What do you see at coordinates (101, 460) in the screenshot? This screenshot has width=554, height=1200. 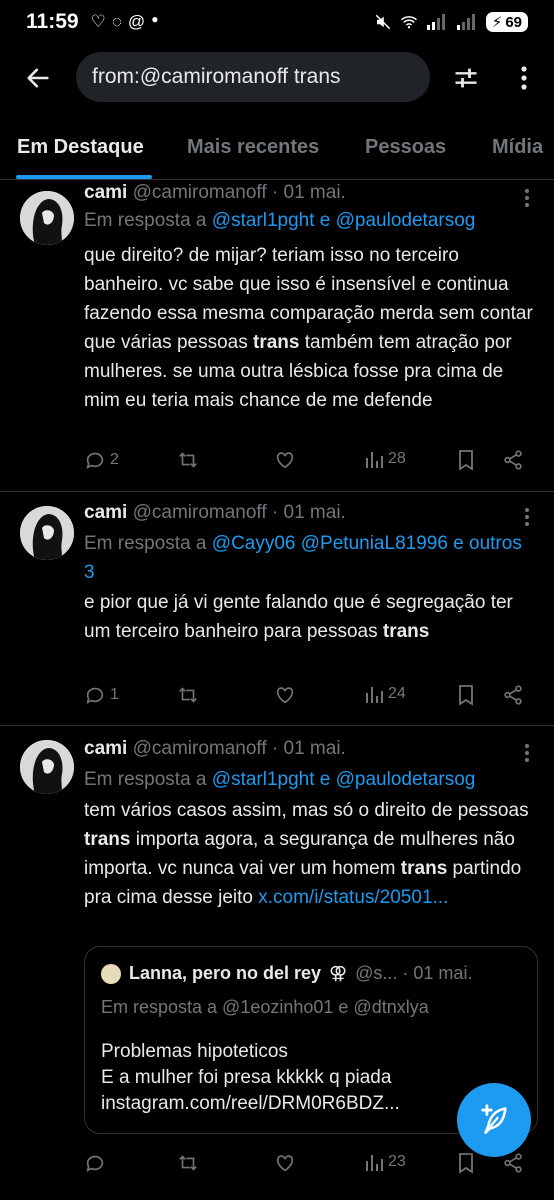 I see `reply-button: 2` at bounding box center [101, 460].